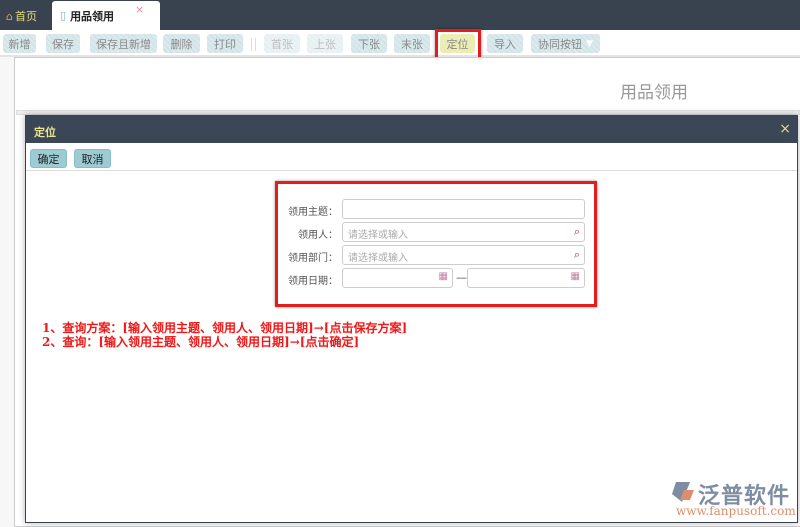 The height and width of the screenshot is (527, 800). Describe the element at coordinates (654, 93) in the screenshot. I see `page-title: 用品领用` at that location.